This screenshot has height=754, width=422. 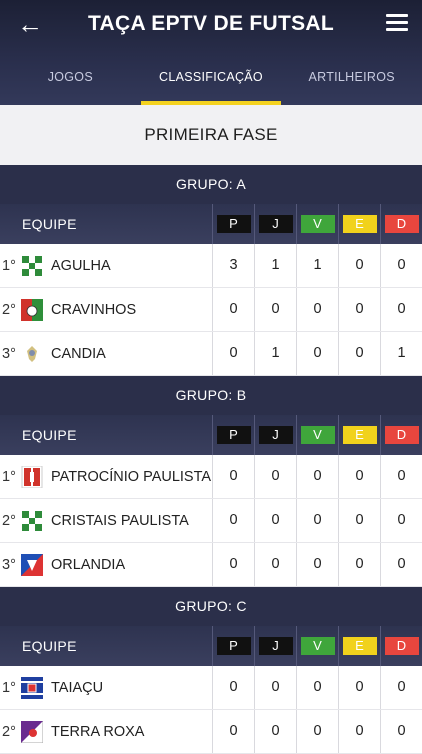 I want to click on team-cell: 2° CRISTAIS PAULISTA, so click(x=106, y=520).